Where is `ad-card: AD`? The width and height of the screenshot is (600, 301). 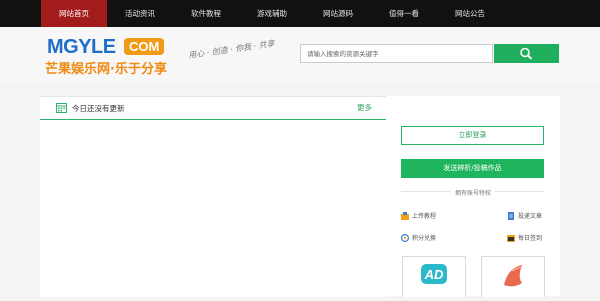 ad-card: AD is located at coordinates (434, 276).